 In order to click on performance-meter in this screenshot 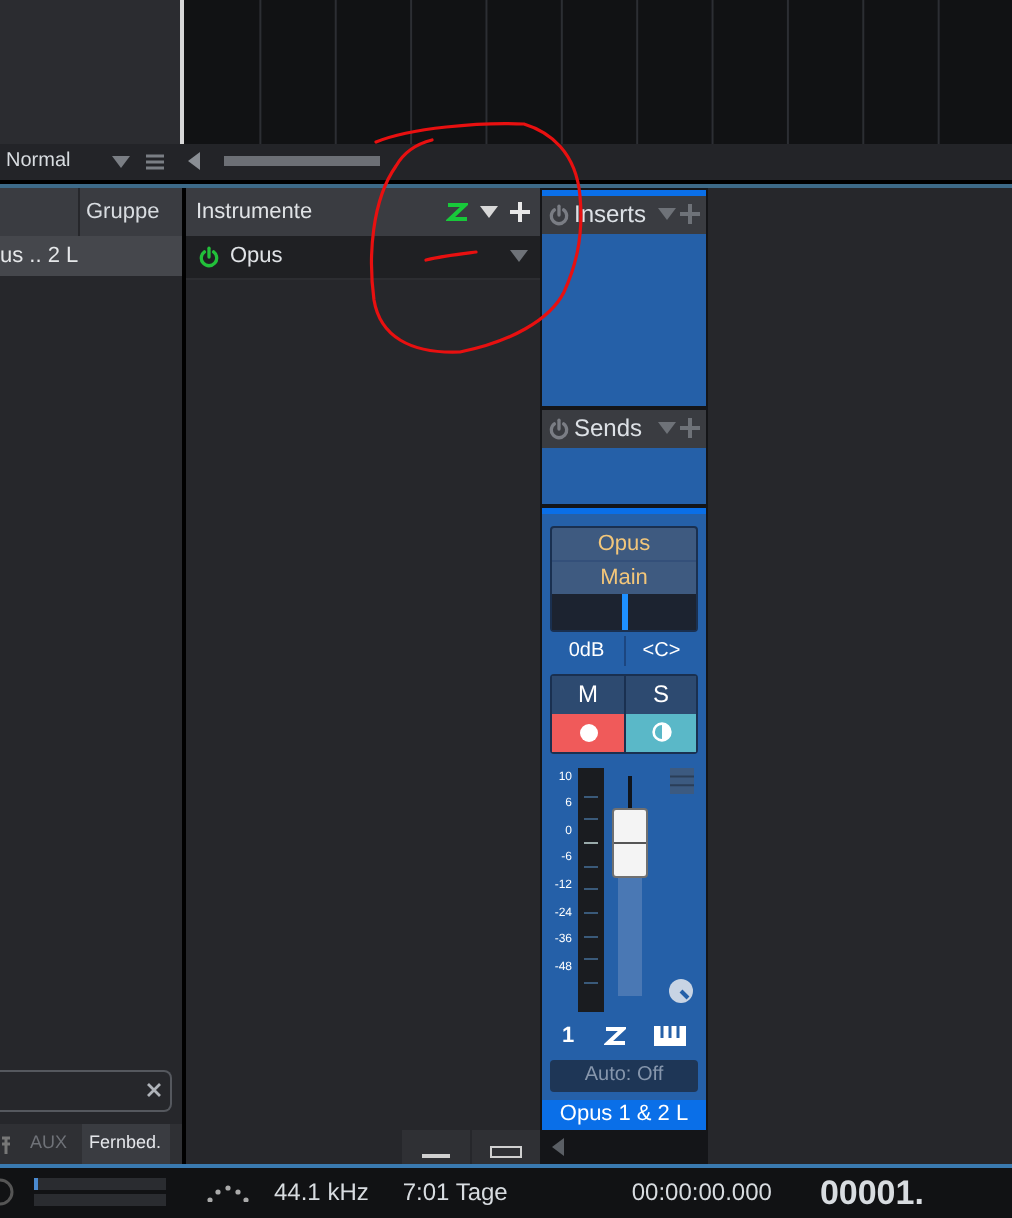, I will do `click(100, 1192)`.